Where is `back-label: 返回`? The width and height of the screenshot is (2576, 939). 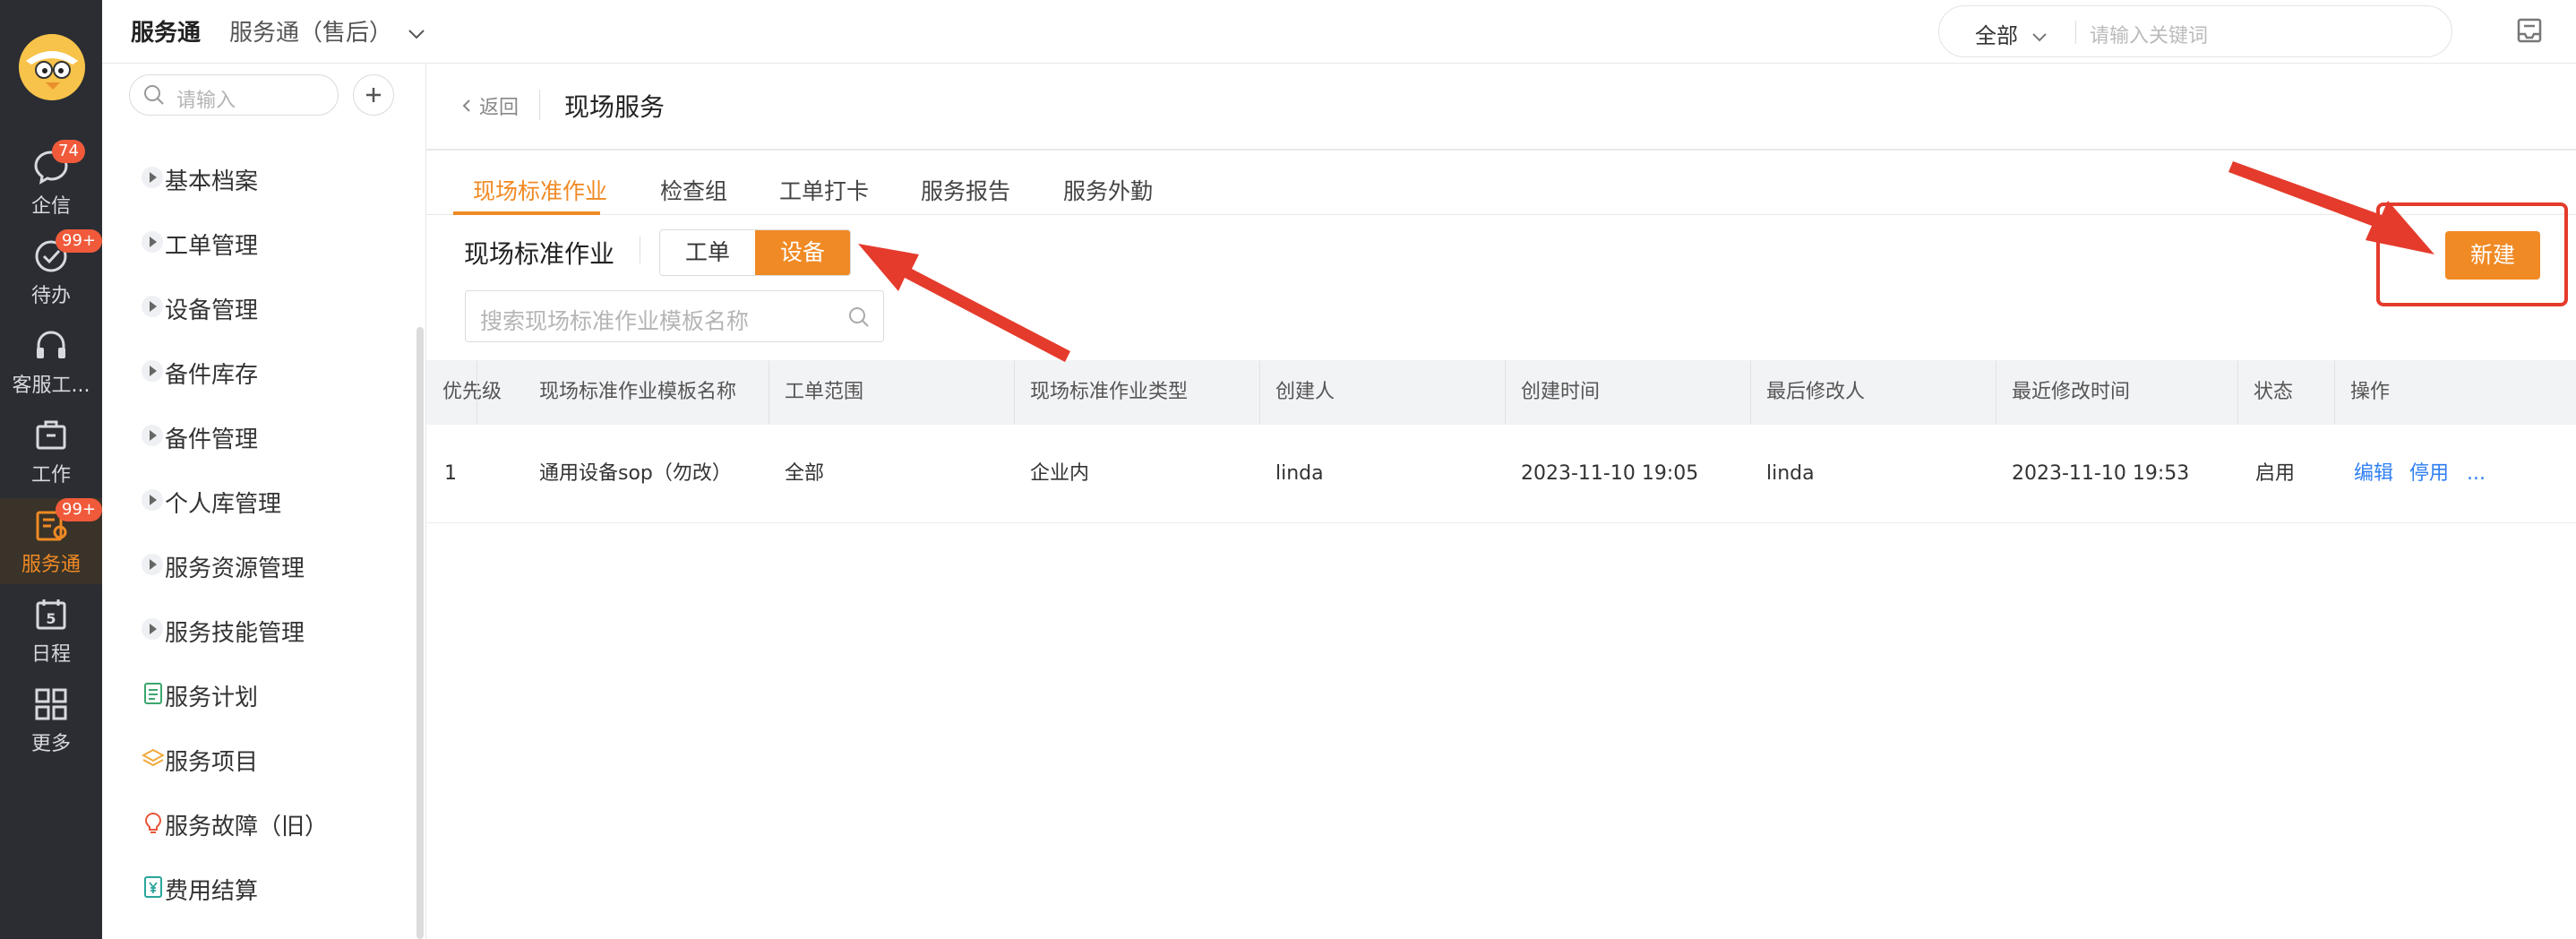 back-label: 返回 is located at coordinates (499, 108).